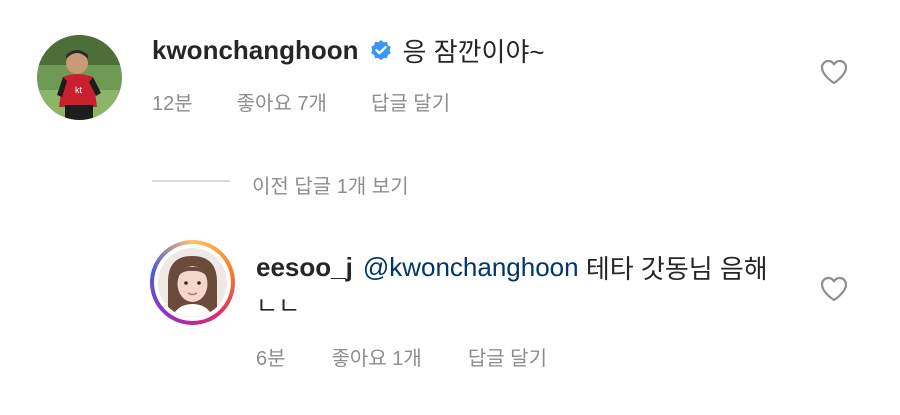  I want to click on avatar-photo: kt, so click(79, 77).